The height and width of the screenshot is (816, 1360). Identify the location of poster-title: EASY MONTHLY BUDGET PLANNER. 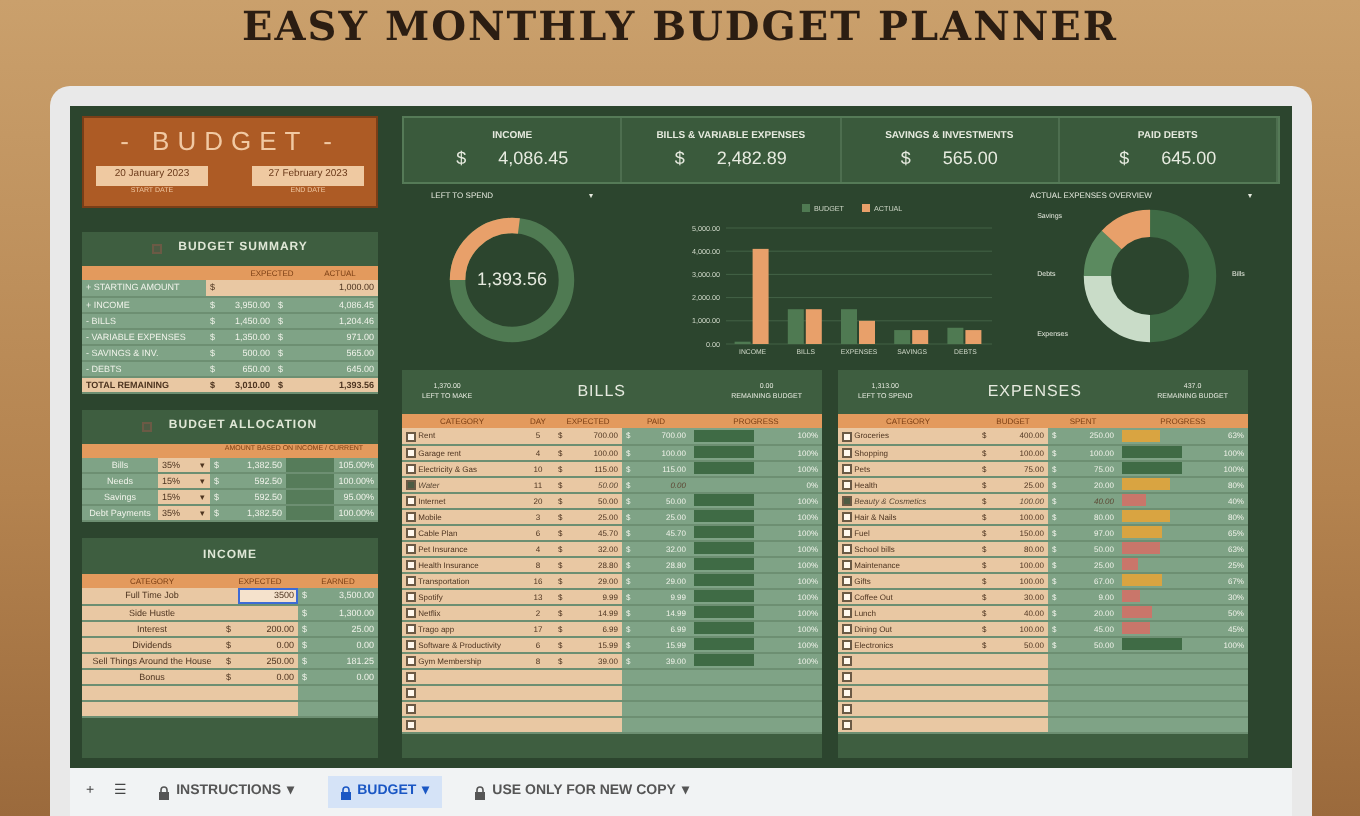
(680, 27).